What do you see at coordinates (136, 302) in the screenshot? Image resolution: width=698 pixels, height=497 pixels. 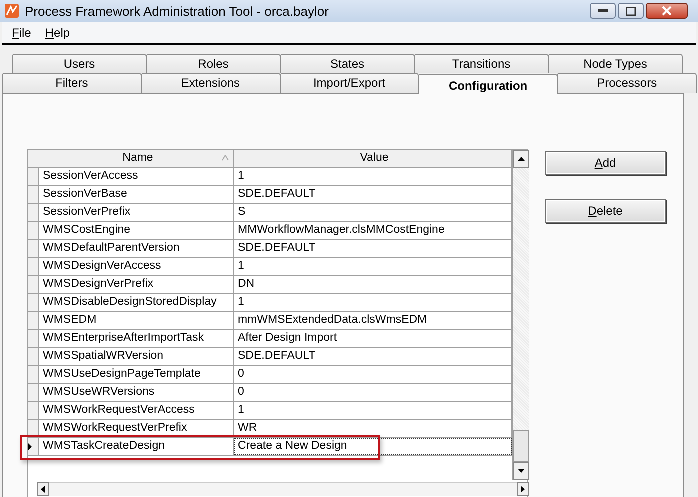 I see `table-cell: WMSDisableDesignStoredDisplay` at bounding box center [136, 302].